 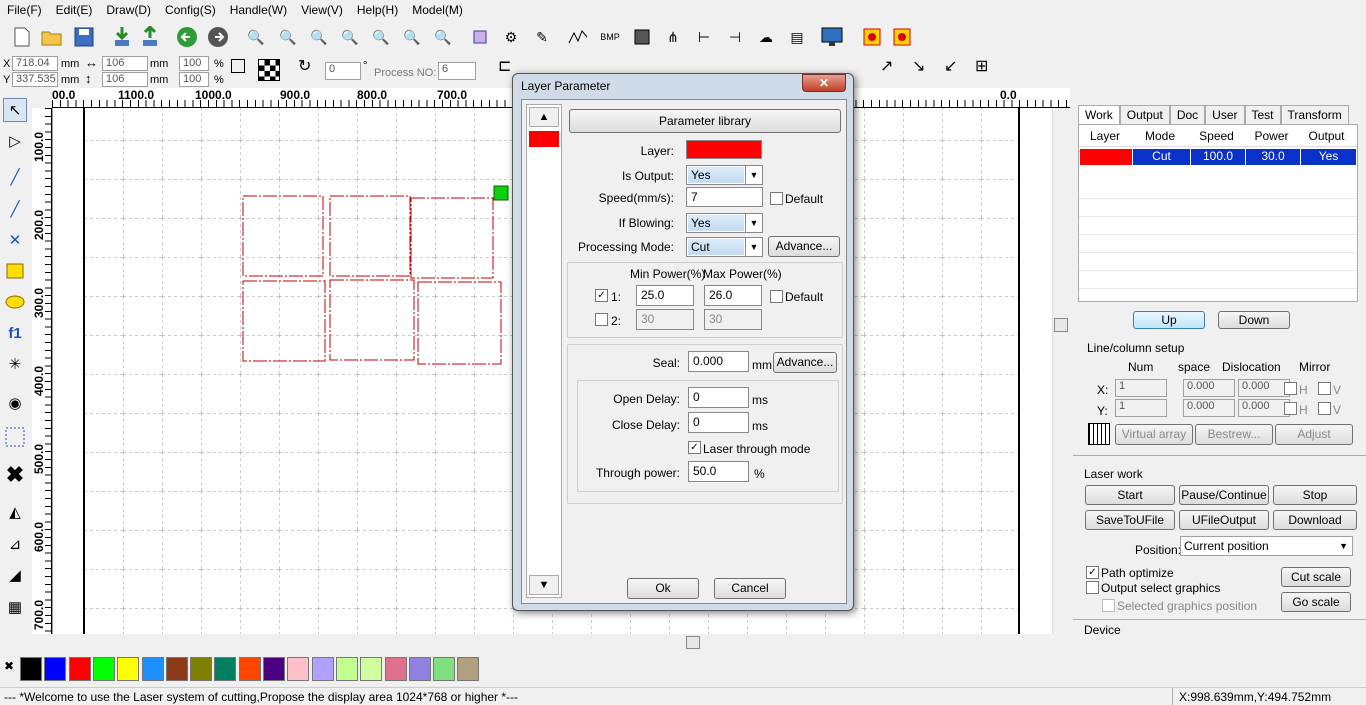 What do you see at coordinates (544, 117) in the screenshot?
I see `scroll-up-icon: ▲` at bounding box center [544, 117].